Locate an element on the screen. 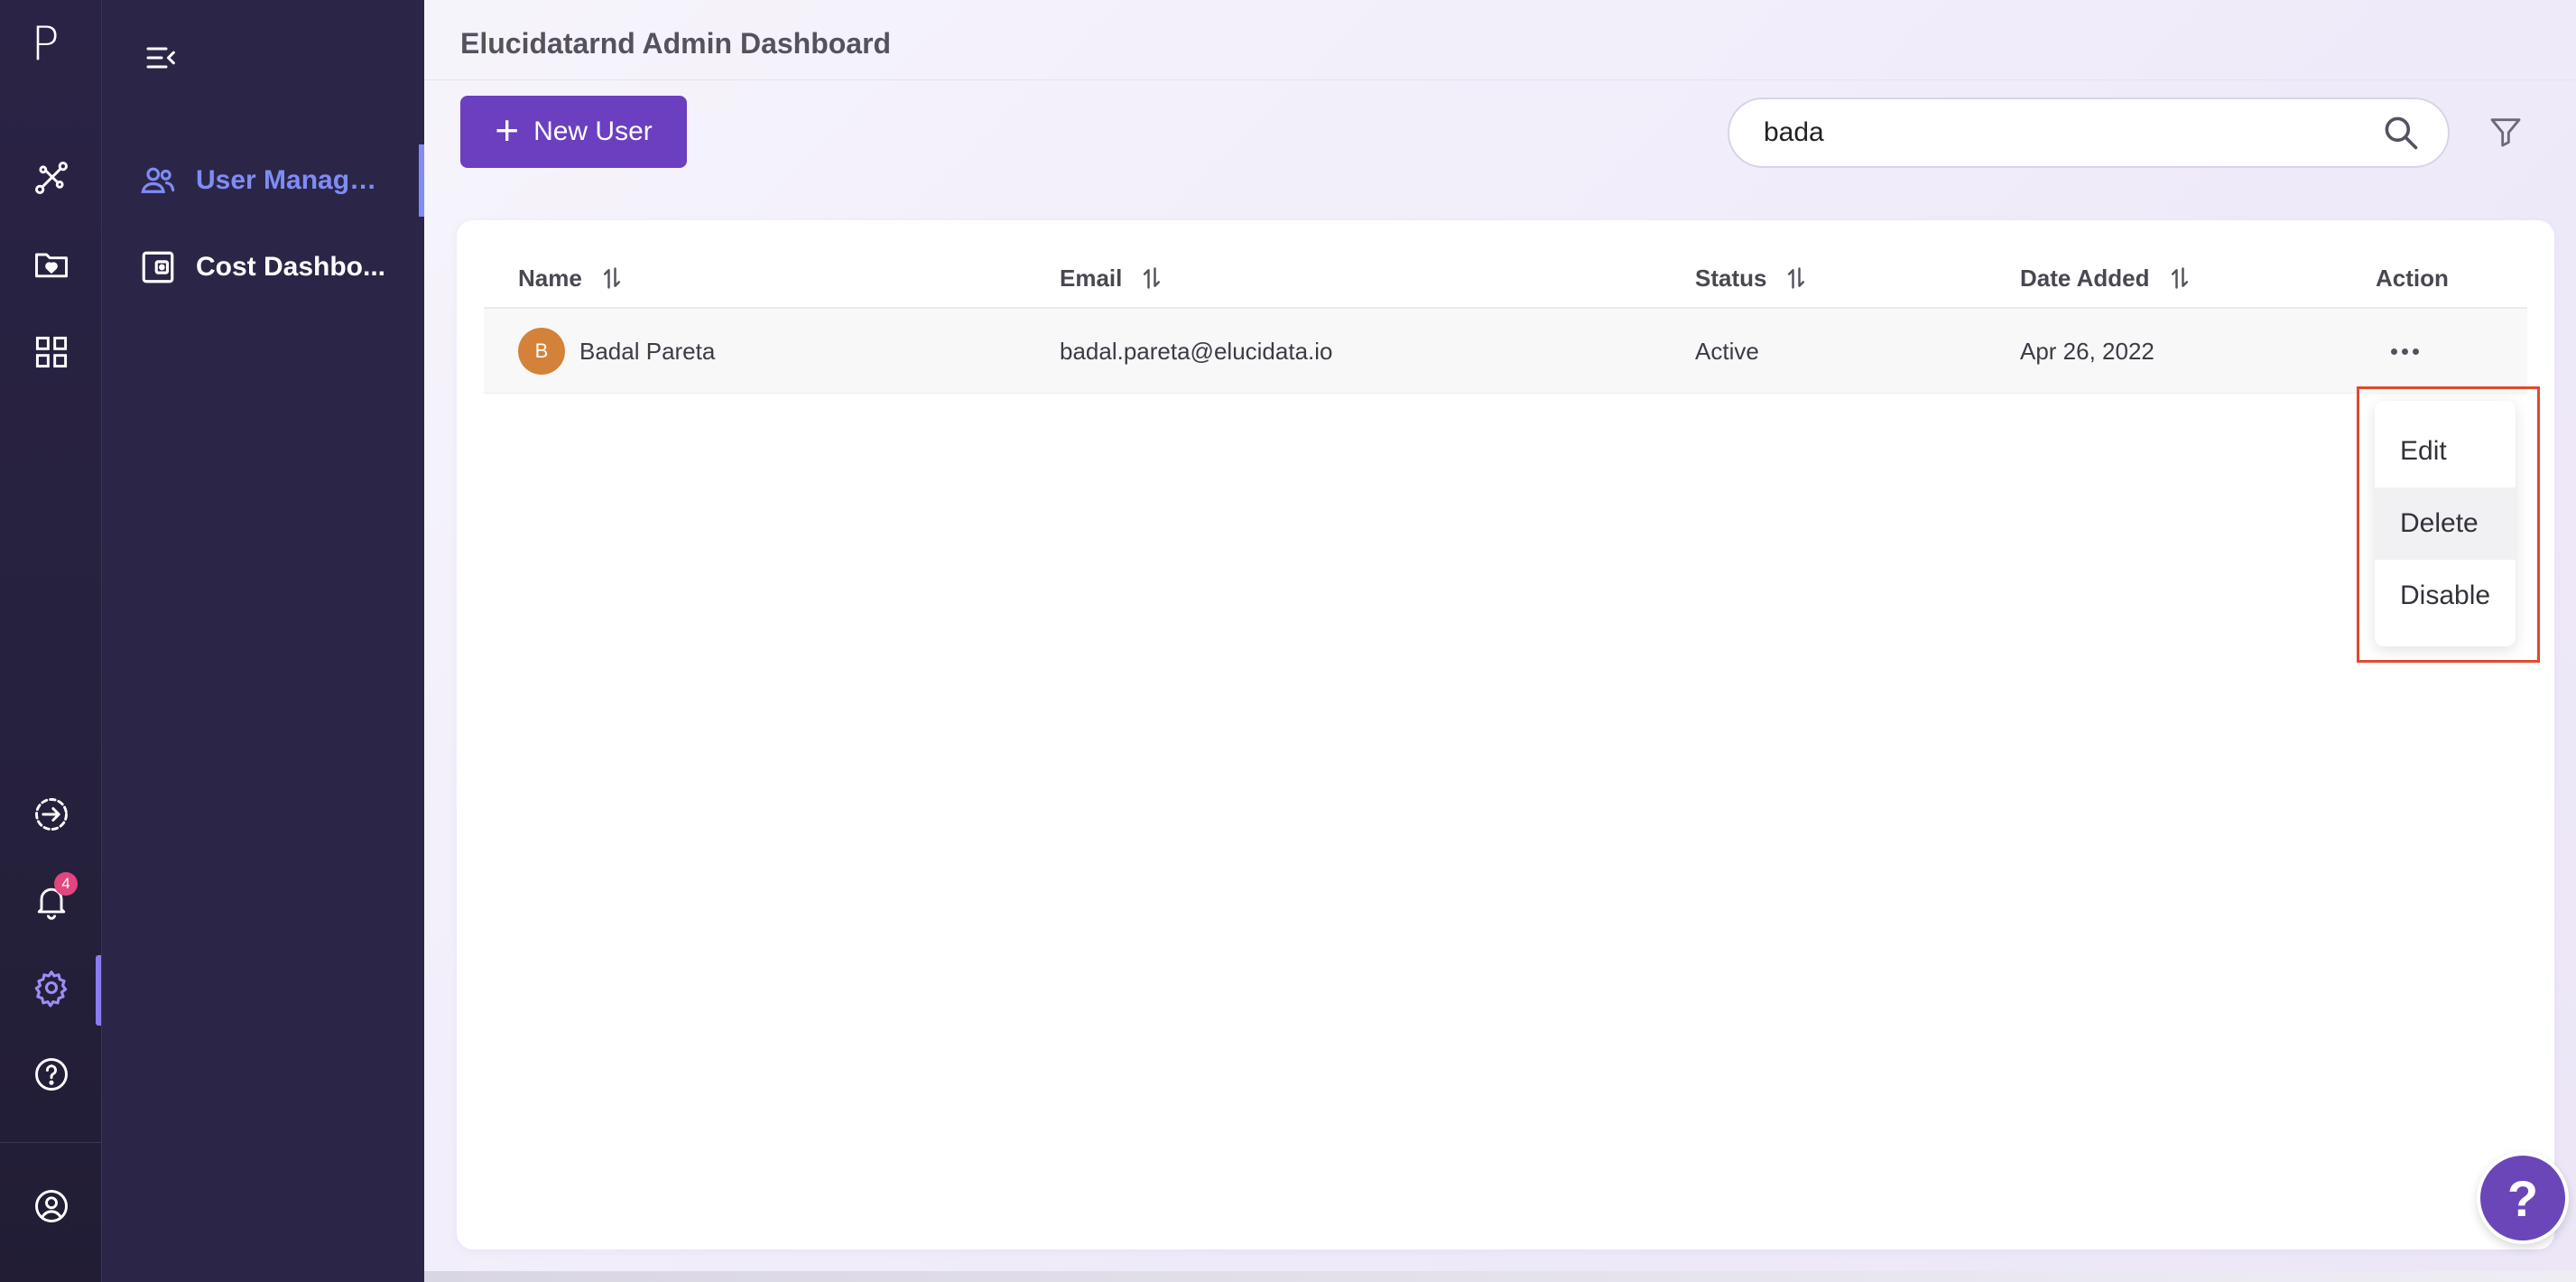  search-input is located at coordinates (2072, 132).